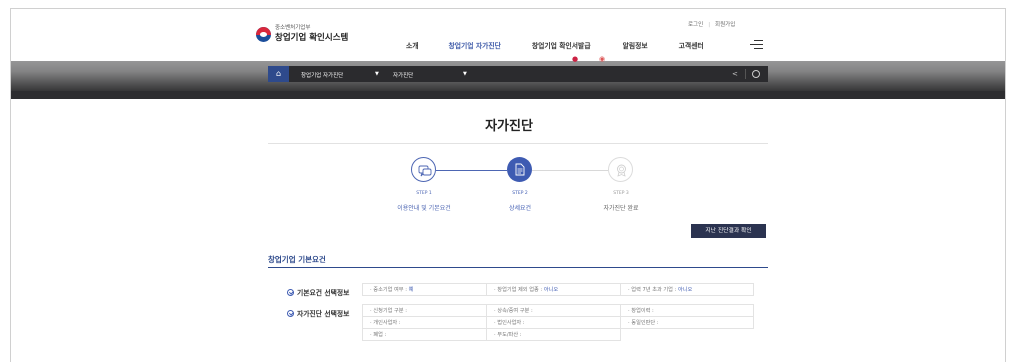  Describe the element at coordinates (712, 25) in the screenshot. I see `util-links: 로그인 | 회원가입` at that location.